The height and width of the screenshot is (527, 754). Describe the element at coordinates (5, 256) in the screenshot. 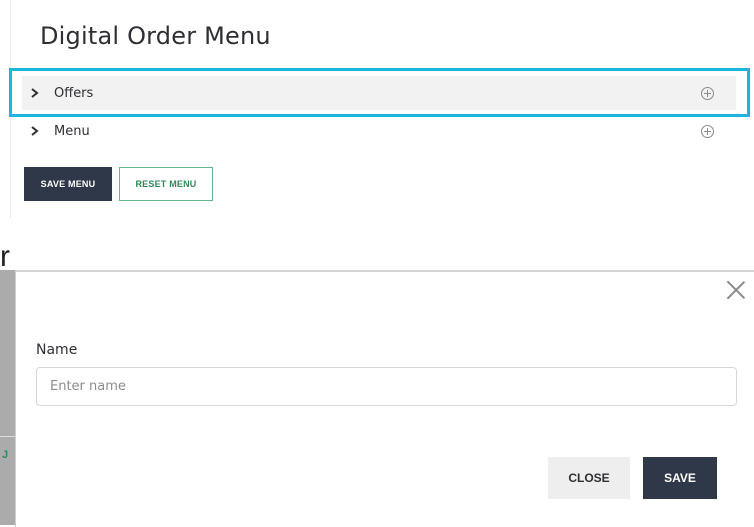

I see `background-text-fragment: r` at that location.